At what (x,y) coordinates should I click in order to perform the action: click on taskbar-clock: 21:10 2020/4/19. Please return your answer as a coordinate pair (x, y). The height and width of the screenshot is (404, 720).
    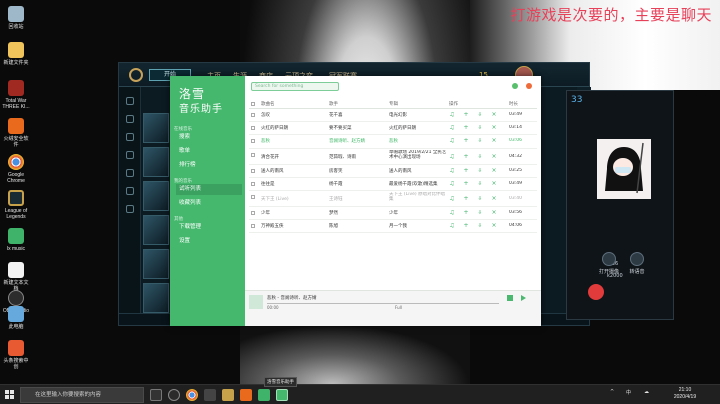
    Looking at the image, I should click on (685, 394).